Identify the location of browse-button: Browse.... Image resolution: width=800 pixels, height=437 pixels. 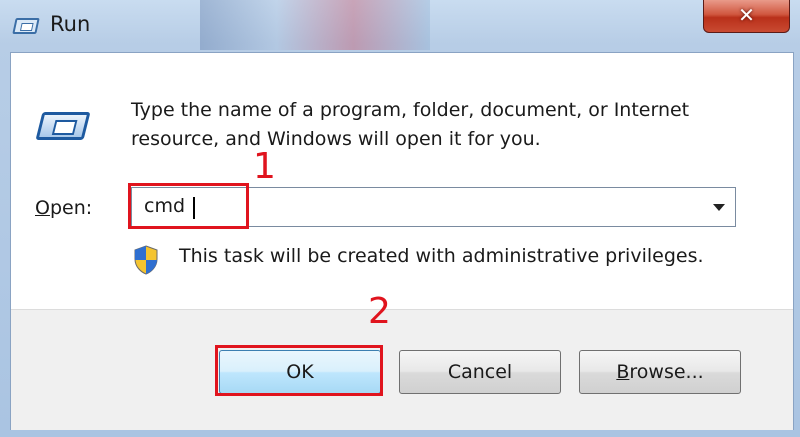
(660, 372).